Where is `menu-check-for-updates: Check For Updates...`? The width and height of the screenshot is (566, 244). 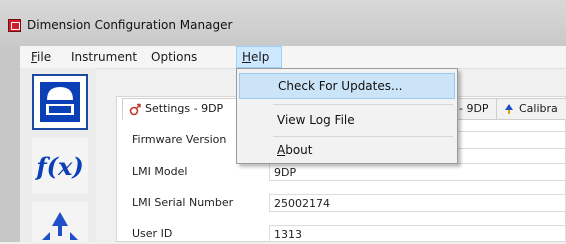
menu-check-for-updates: Check For Updates... is located at coordinates (347, 86).